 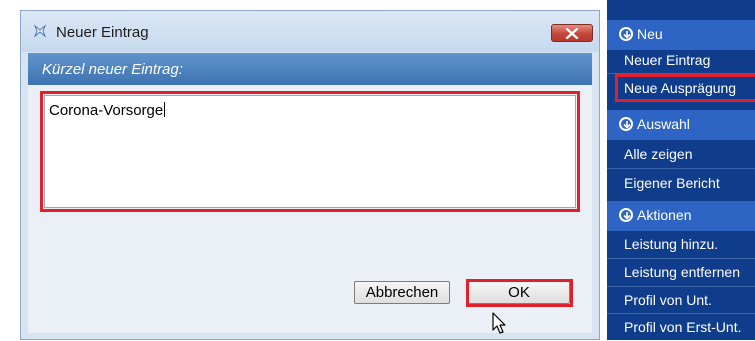 What do you see at coordinates (671, 244) in the screenshot?
I see `panel-item-leistung-hinzu: Leistung hinzu.` at bounding box center [671, 244].